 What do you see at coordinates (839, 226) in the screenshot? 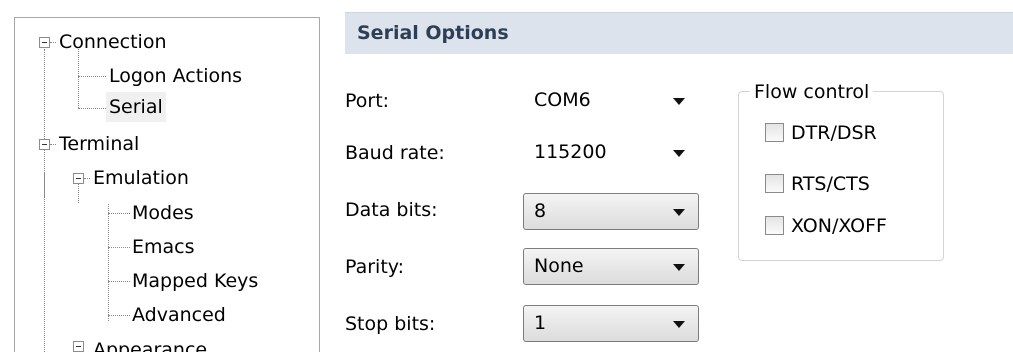
I see `xon-xoff-label: XON/XOFF` at bounding box center [839, 226].